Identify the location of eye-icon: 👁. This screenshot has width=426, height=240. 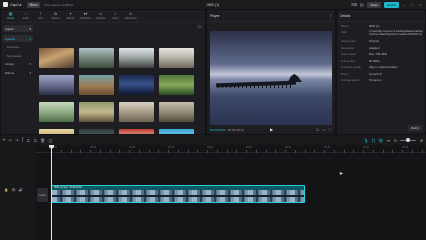
(13, 190).